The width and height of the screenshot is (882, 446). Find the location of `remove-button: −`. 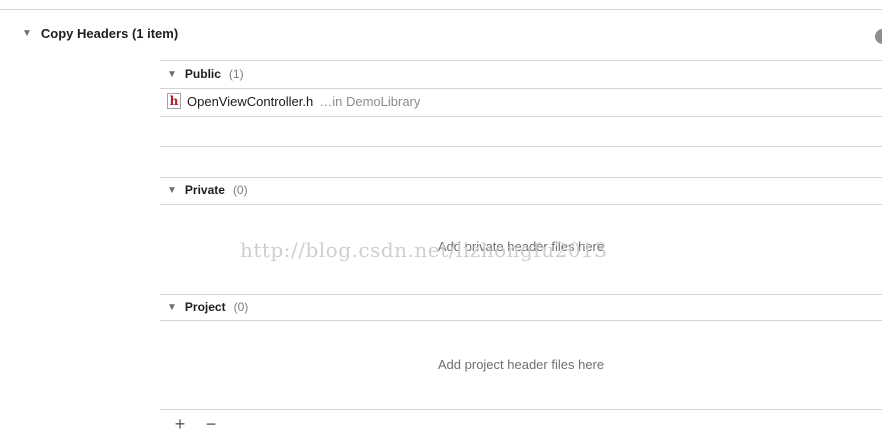

remove-button: − is located at coordinates (211, 424).